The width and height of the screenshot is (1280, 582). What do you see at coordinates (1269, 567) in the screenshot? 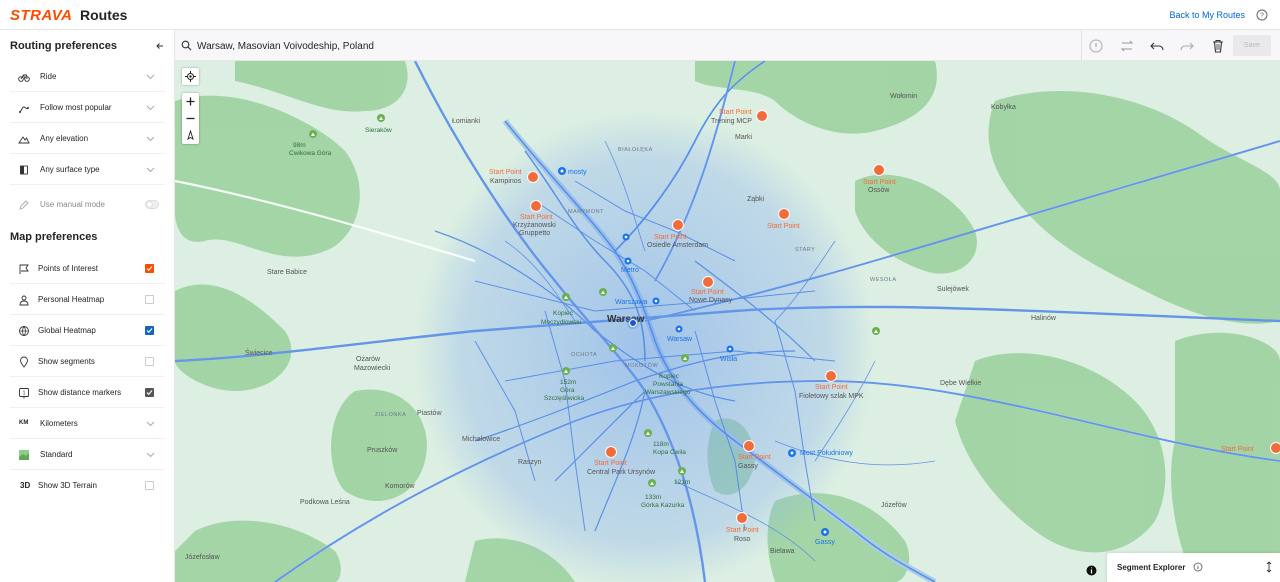
I see `expand-icon` at bounding box center [1269, 567].